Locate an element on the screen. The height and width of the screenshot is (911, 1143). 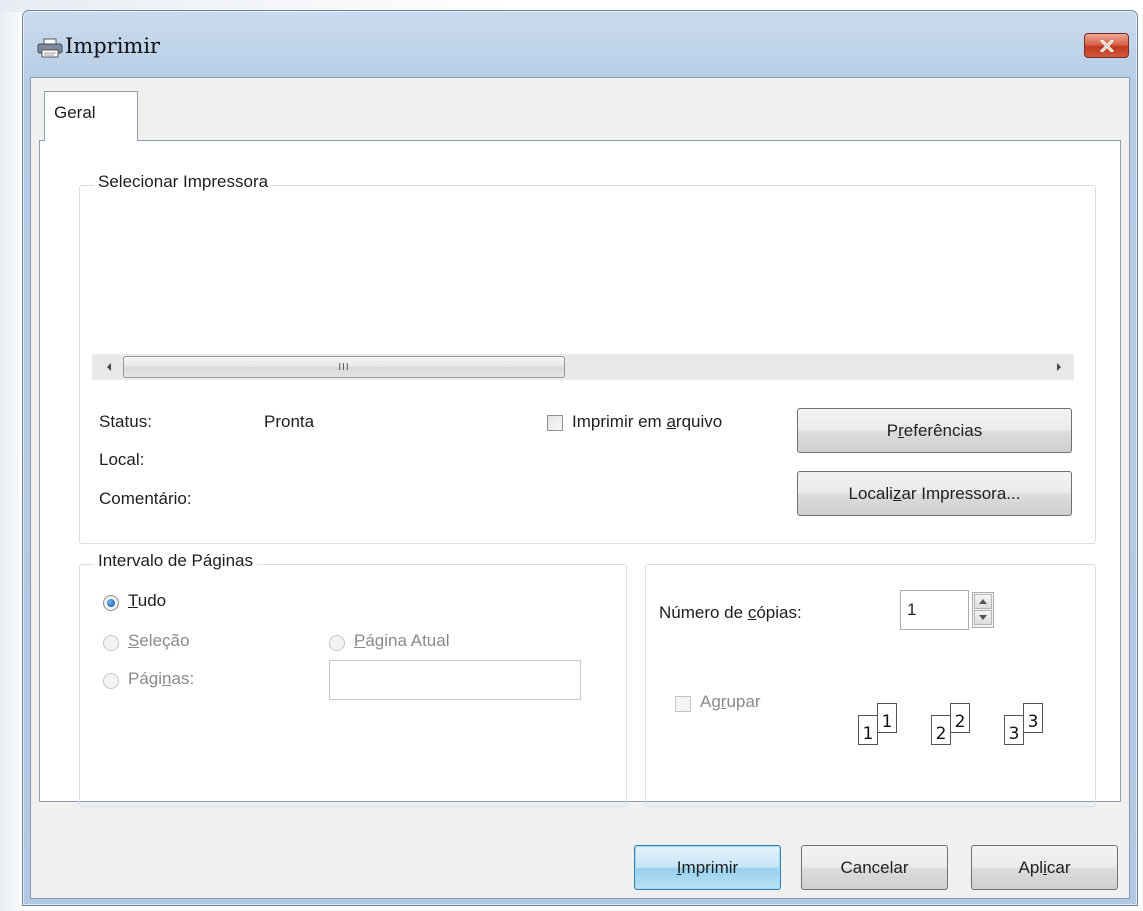
close-button is located at coordinates (1106, 45).